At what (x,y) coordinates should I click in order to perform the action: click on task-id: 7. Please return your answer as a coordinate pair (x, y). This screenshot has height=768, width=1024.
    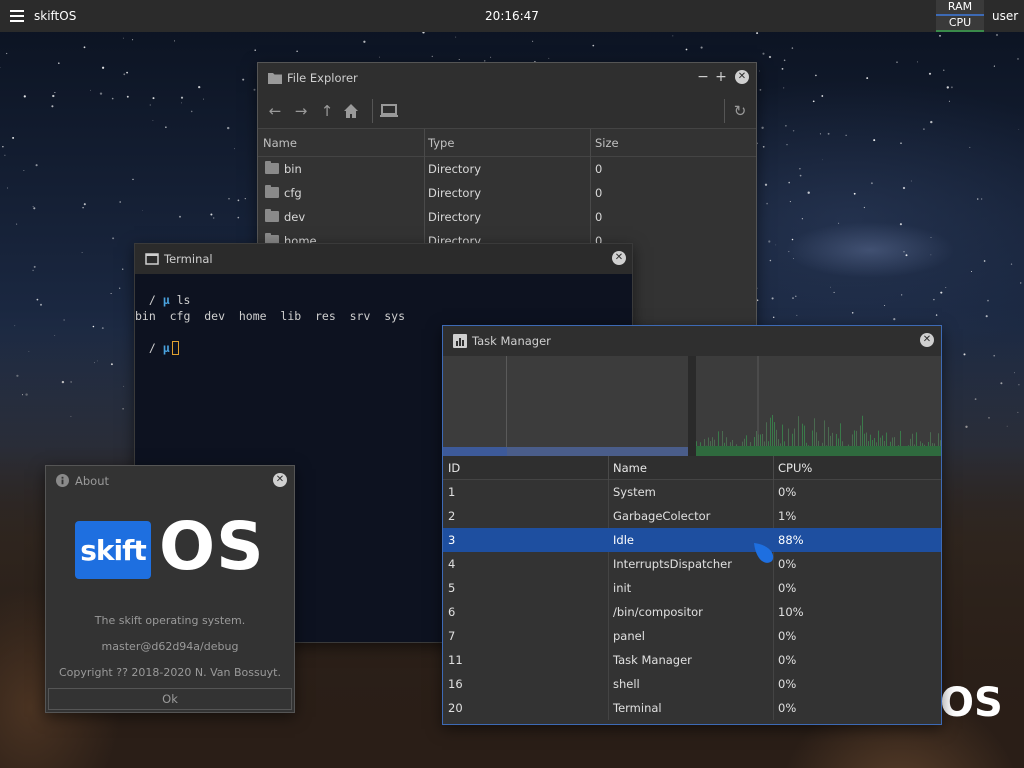
    Looking at the image, I should click on (452, 636).